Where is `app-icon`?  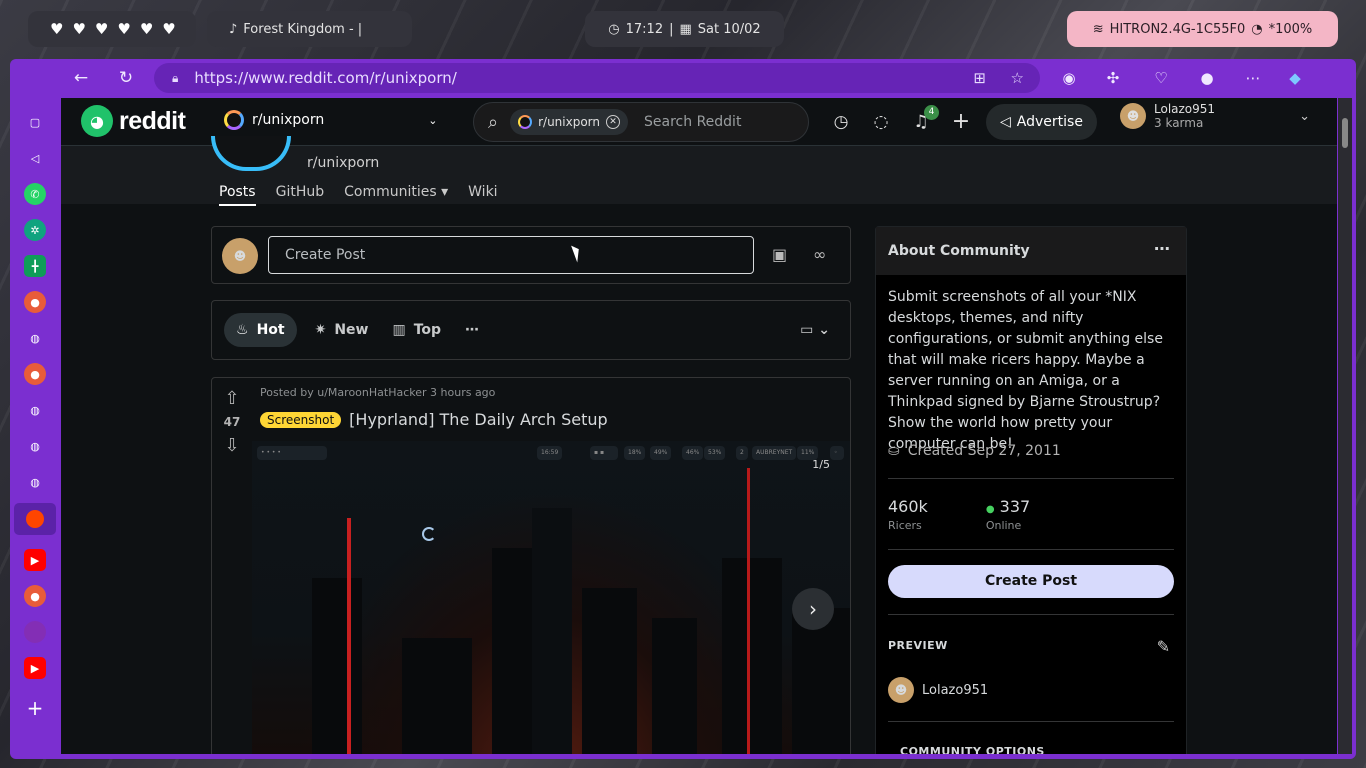
app-icon is located at coordinates (35, 632).